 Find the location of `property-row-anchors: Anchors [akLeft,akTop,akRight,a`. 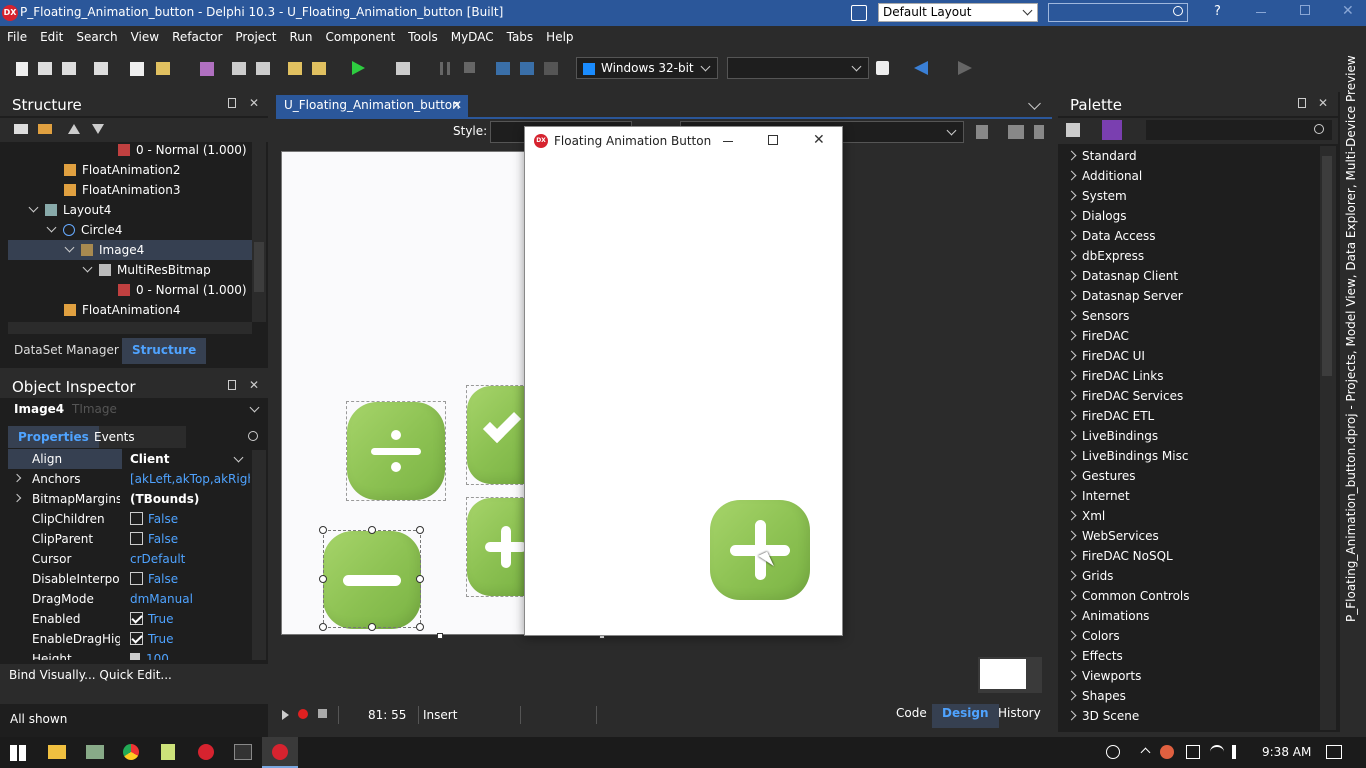

property-row-anchors: Anchors [akLeft,akTop,akRight,a is located at coordinates (129, 479).